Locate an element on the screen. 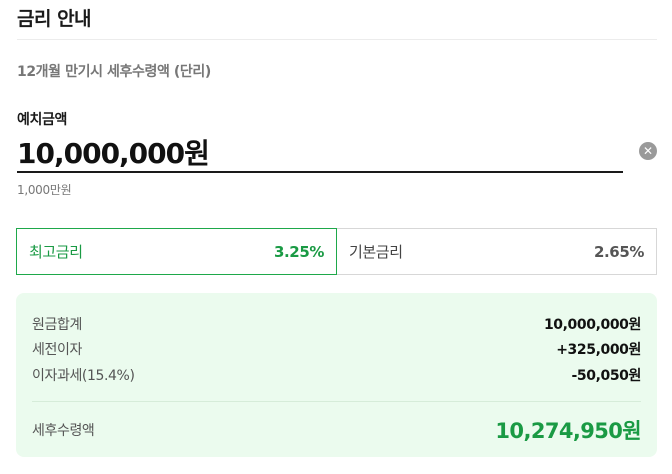  tab-base-rate-value: 2.65% is located at coordinates (618, 251).